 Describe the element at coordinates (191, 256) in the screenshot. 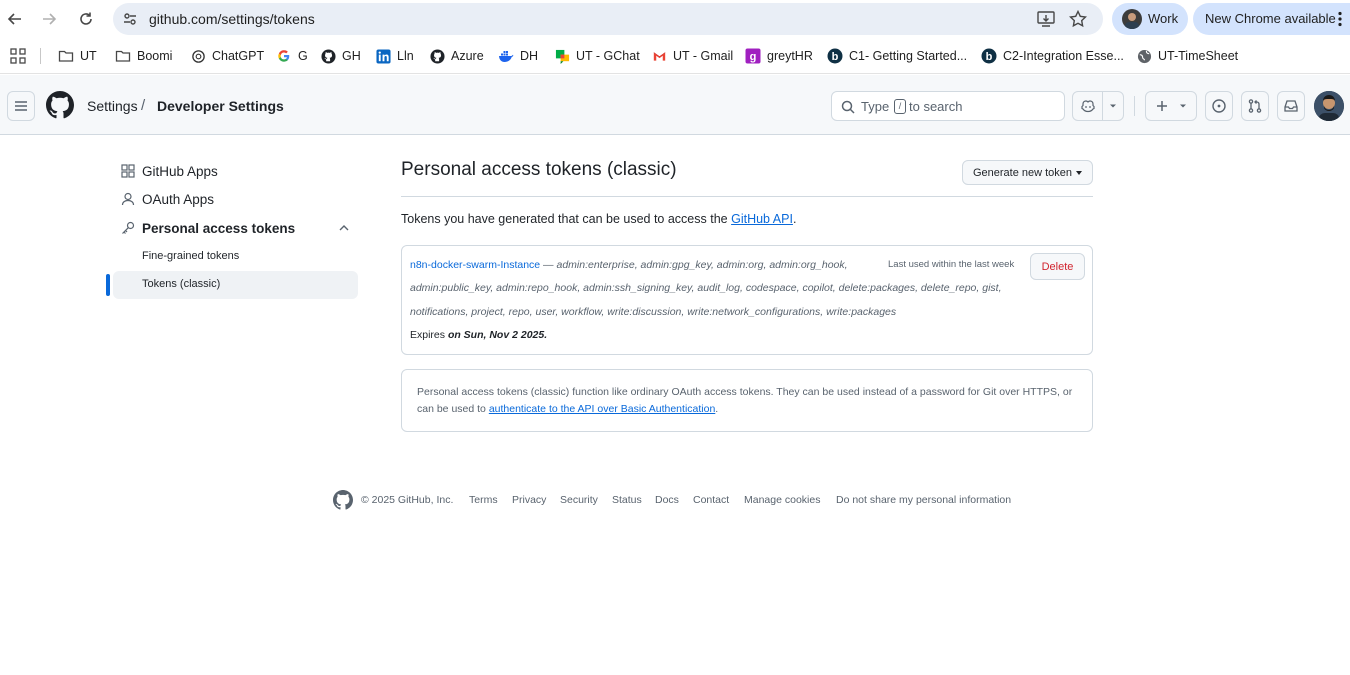

I see `sidebar-item-label: Fine-grained tokens` at that location.